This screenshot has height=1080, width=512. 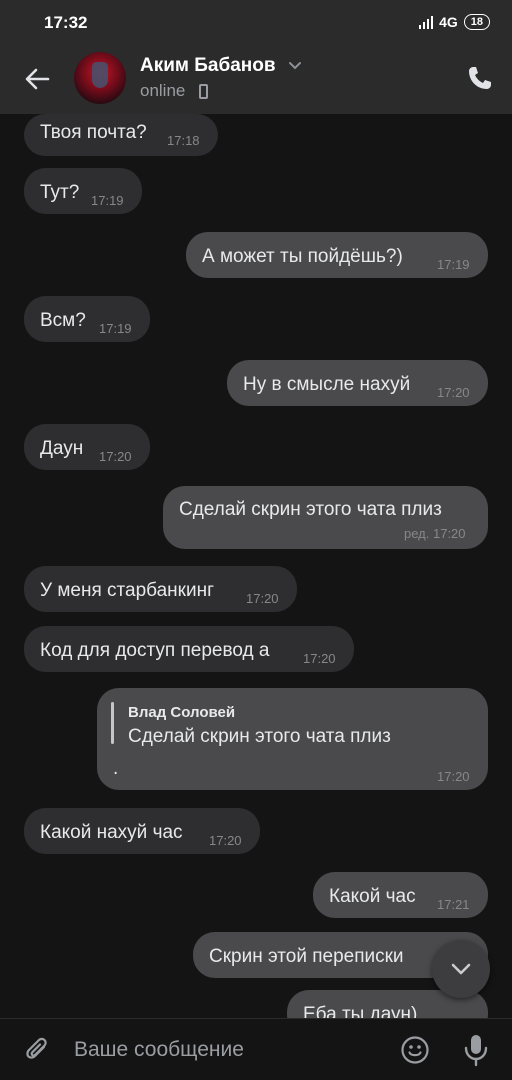 I want to click on reply-quoted-text: Сделай скрин этого чата плиз, so click(x=259, y=736).